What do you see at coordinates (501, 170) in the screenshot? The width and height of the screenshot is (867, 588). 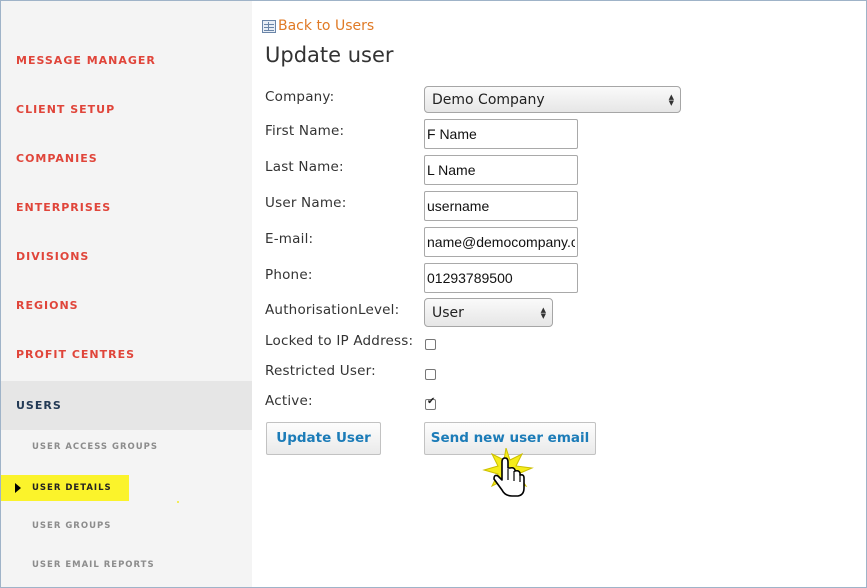 I see `last-name-input` at bounding box center [501, 170].